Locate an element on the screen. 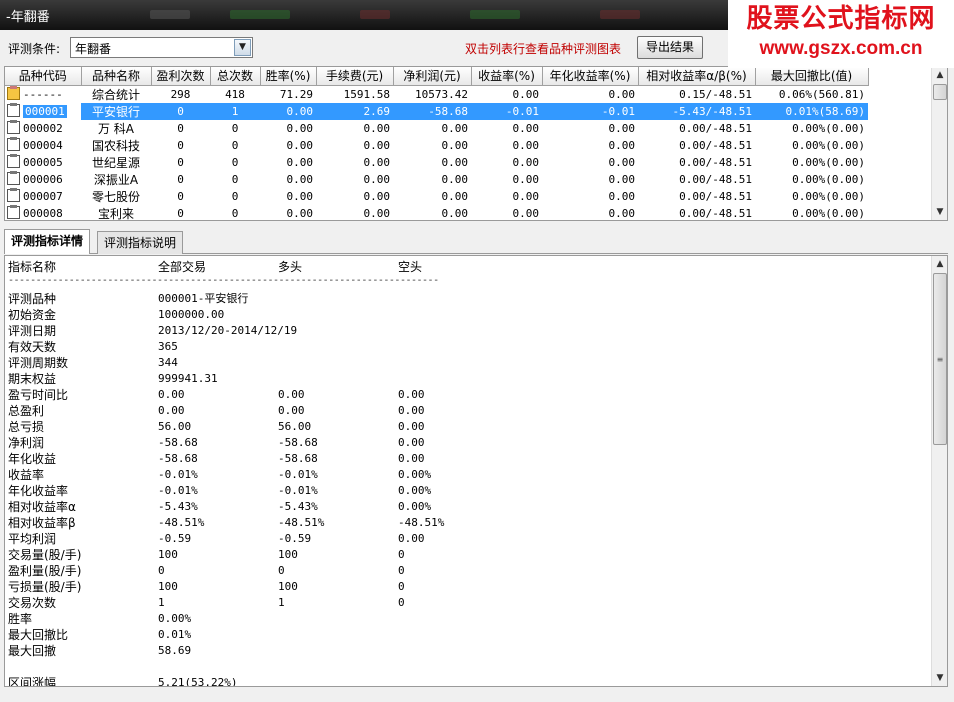 This screenshot has width=954, height=702. decor-bar is located at coordinates (260, 14).